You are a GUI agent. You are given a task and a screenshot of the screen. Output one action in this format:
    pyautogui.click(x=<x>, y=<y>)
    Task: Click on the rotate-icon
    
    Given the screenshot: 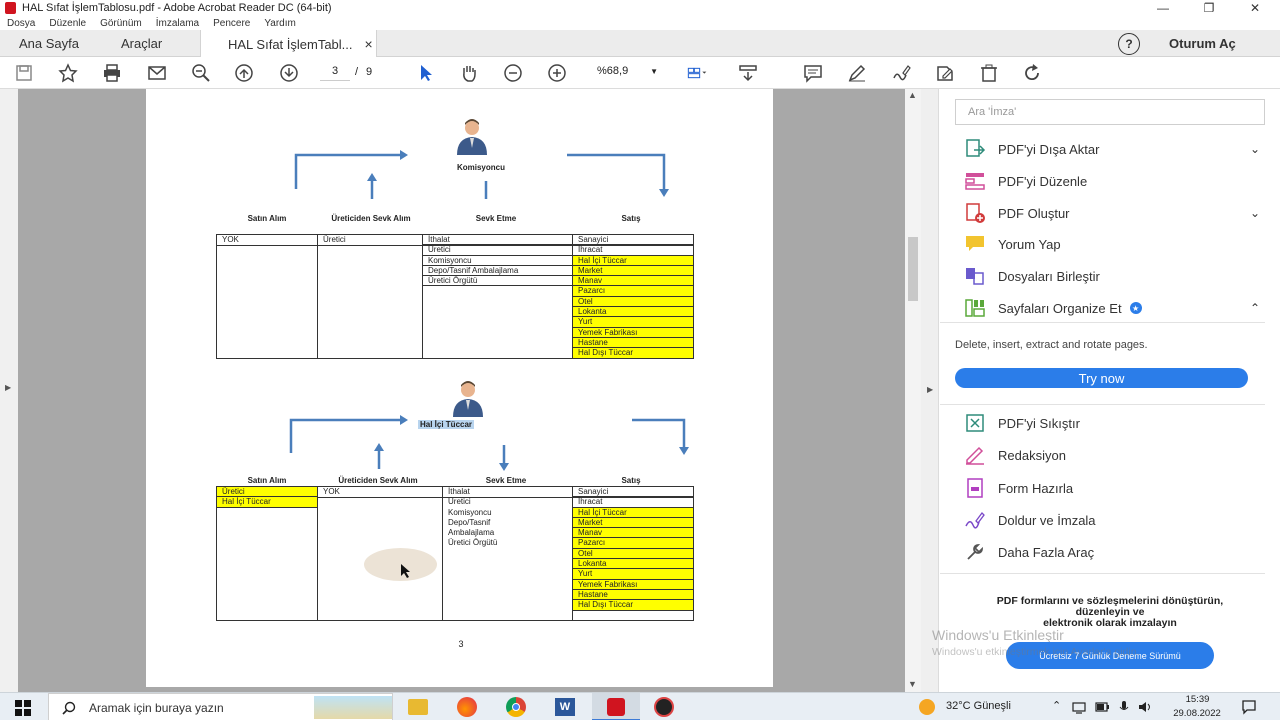 What is the action you would take?
    pyautogui.click(x=1032, y=73)
    